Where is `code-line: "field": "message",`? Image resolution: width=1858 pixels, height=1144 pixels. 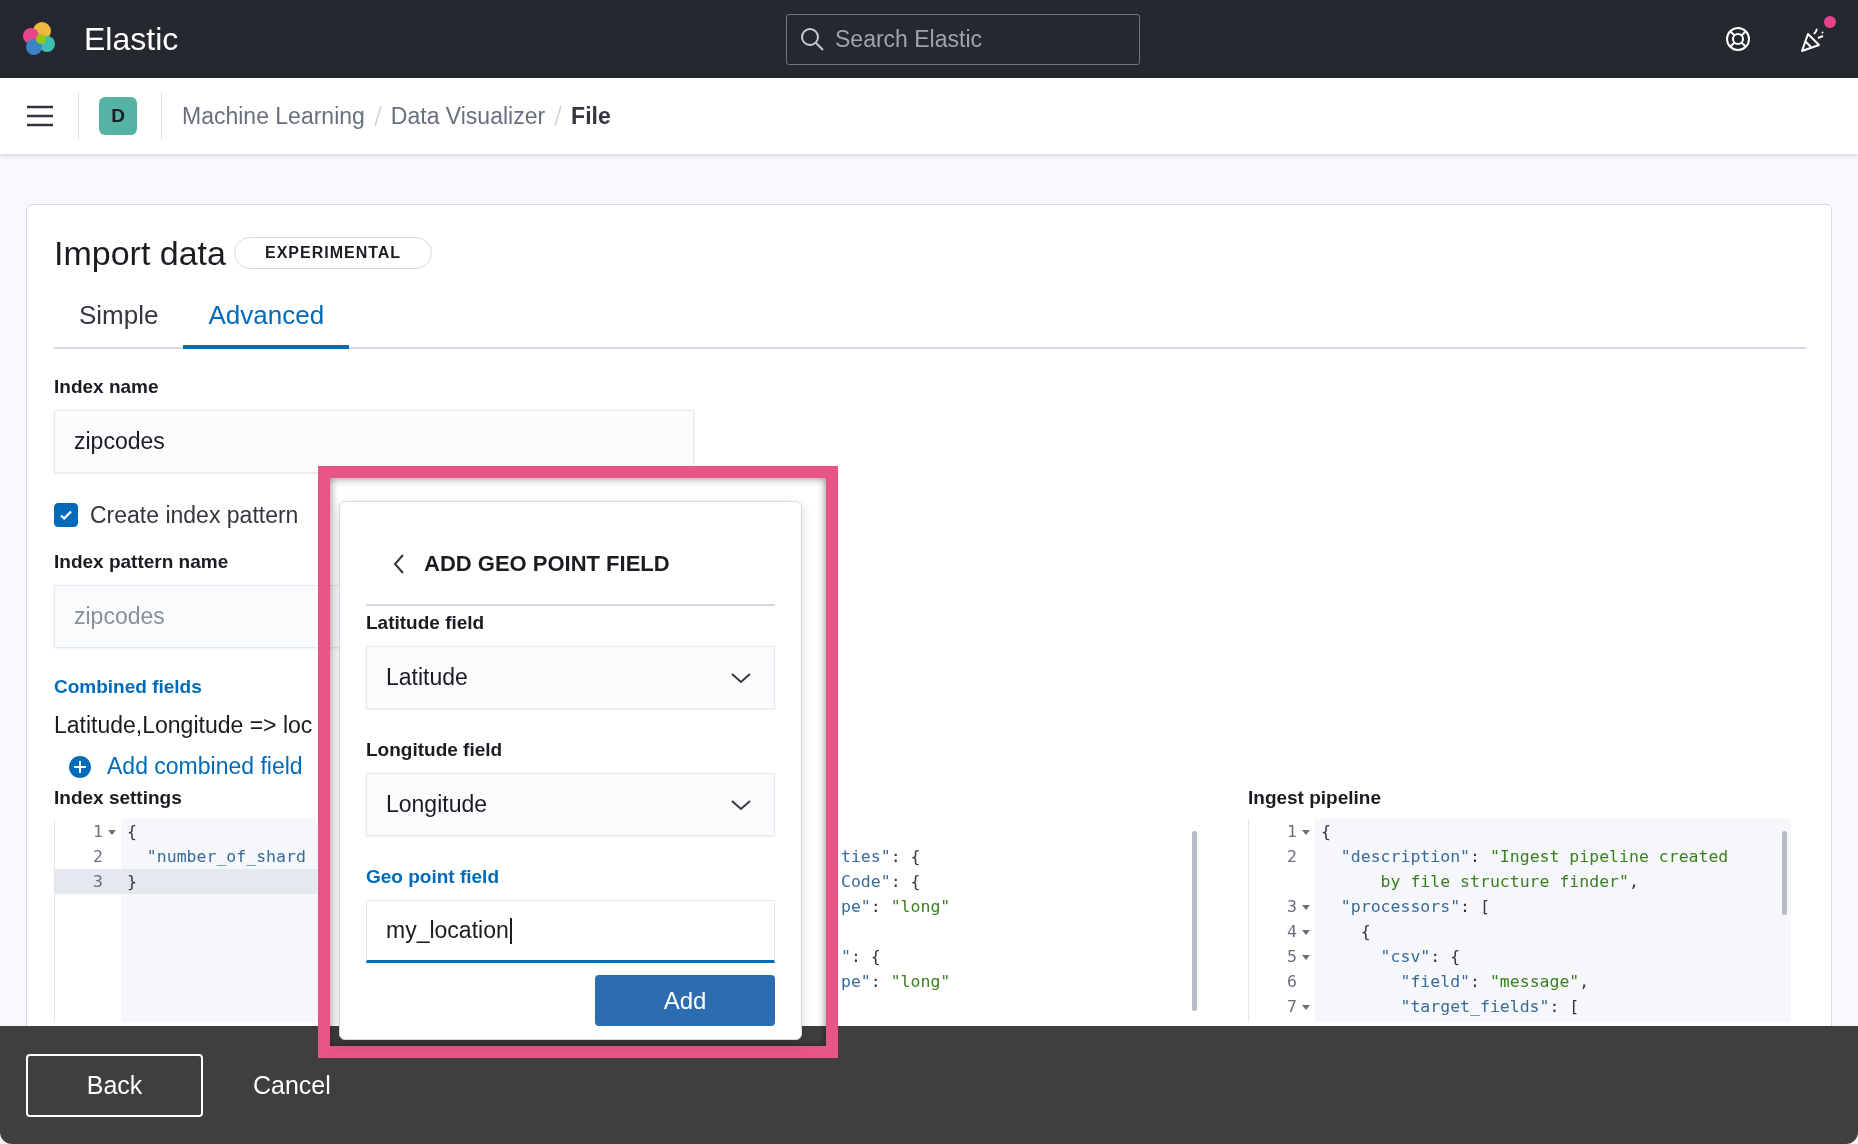 code-line: "field": "message", is located at coordinates (1494, 981).